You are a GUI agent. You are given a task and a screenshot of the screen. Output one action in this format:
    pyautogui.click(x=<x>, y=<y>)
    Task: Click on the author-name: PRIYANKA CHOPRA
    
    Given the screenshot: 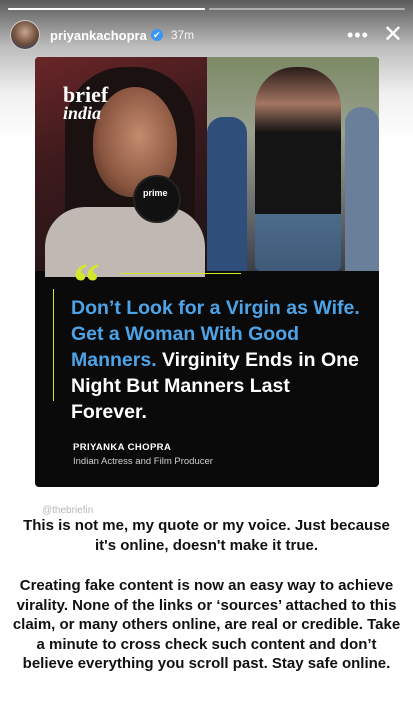 What is the action you would take?
    pyautogui.click(x=122, y=447)
    